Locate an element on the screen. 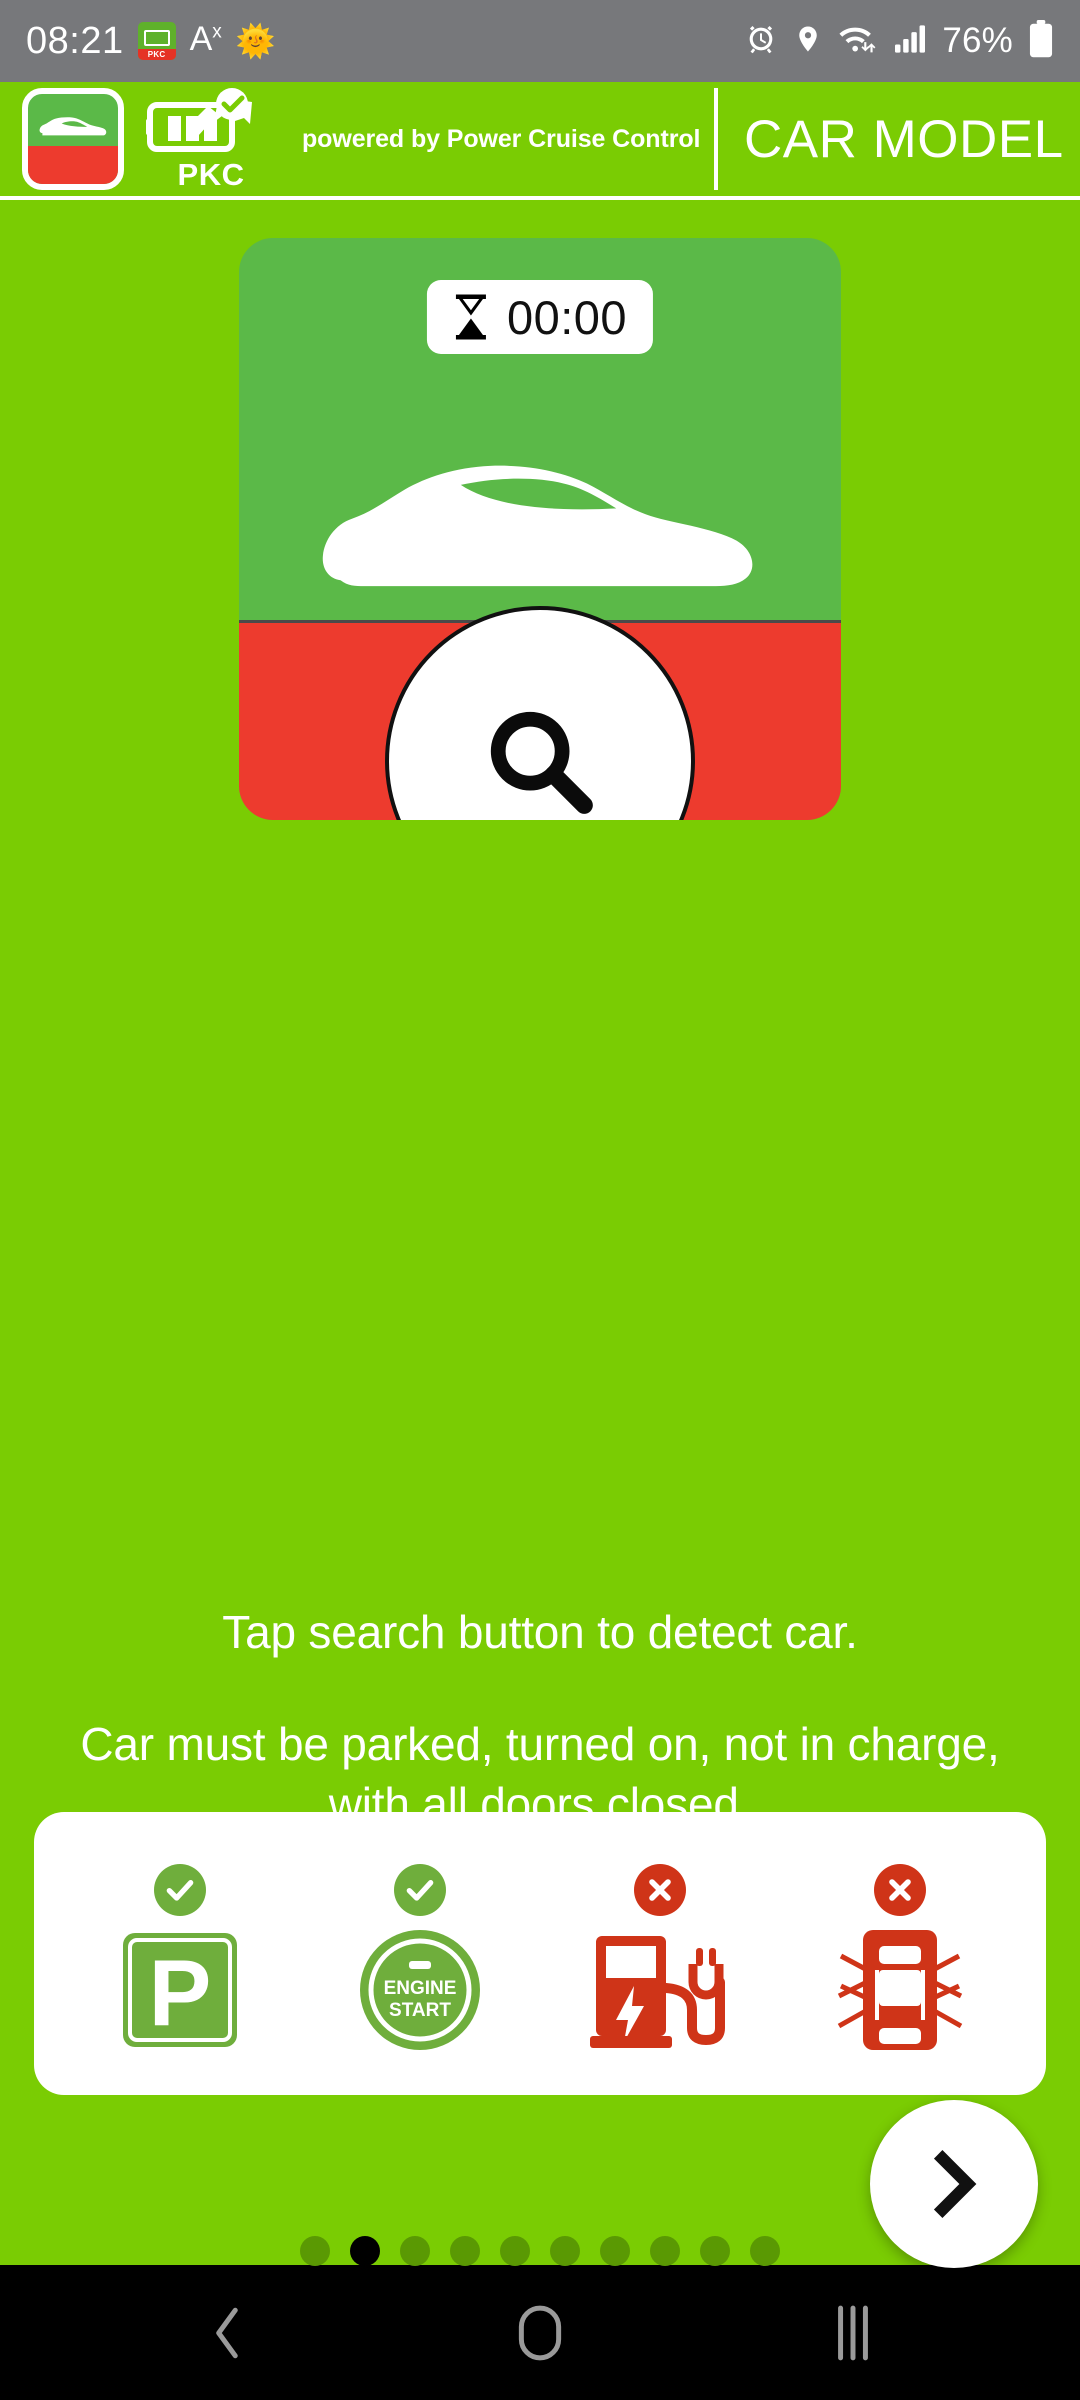 The height and width of the screenshot is (2400, 1080). pkc-app-tray-icon: PKC is located at coordinates (156, 41).